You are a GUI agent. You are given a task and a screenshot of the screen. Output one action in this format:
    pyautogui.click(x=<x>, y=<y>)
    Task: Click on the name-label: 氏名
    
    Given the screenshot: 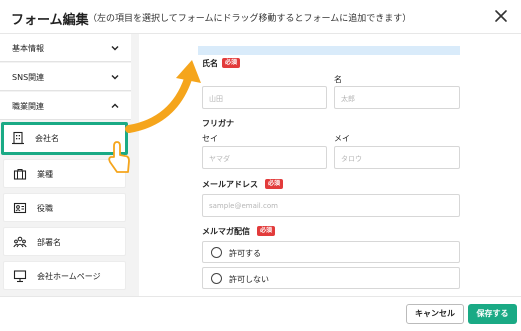 What is the action you would take?
    pyautogui.click(x=210, y=63)
    